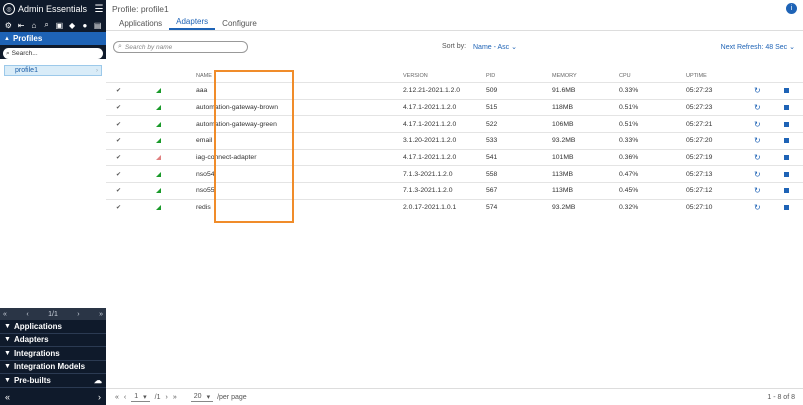  Describe the element at coordinates (85, 25) in the screenshot. I see `user-icon: ●` at that location.